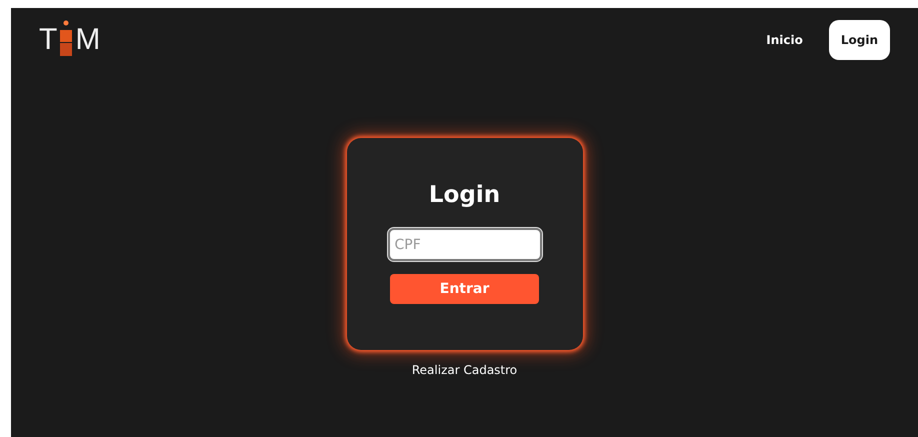  Describe the element at coordinates (48, 40) in the screenshot. I see `logo-letter: T` at that location.